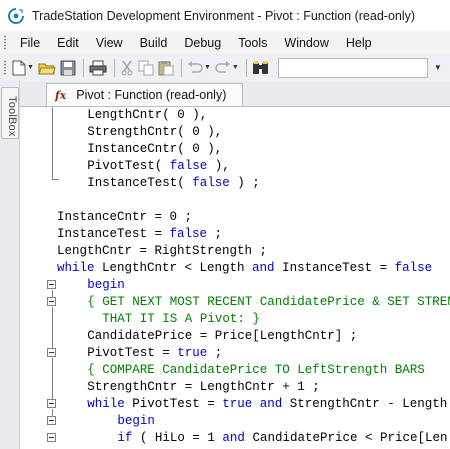  Describe the element at coordinates (61, 95) in the screenshot. I see `function-fx-icon: fx` at that location.